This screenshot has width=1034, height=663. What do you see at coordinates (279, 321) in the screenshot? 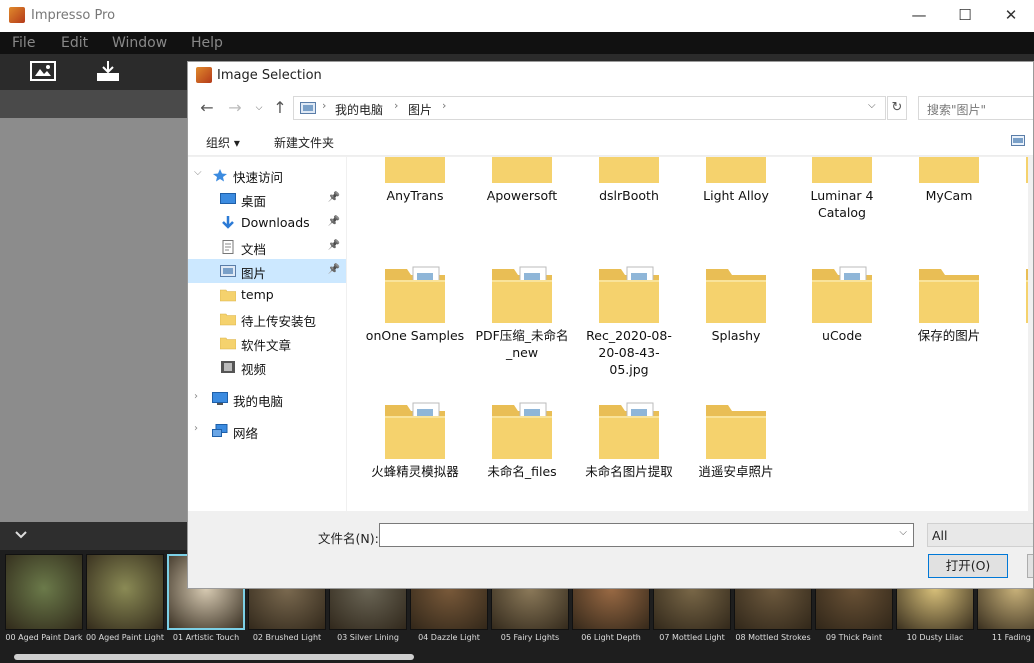
I see `nav-item-label: 待上传安装包` at bounding box center [279, 321].